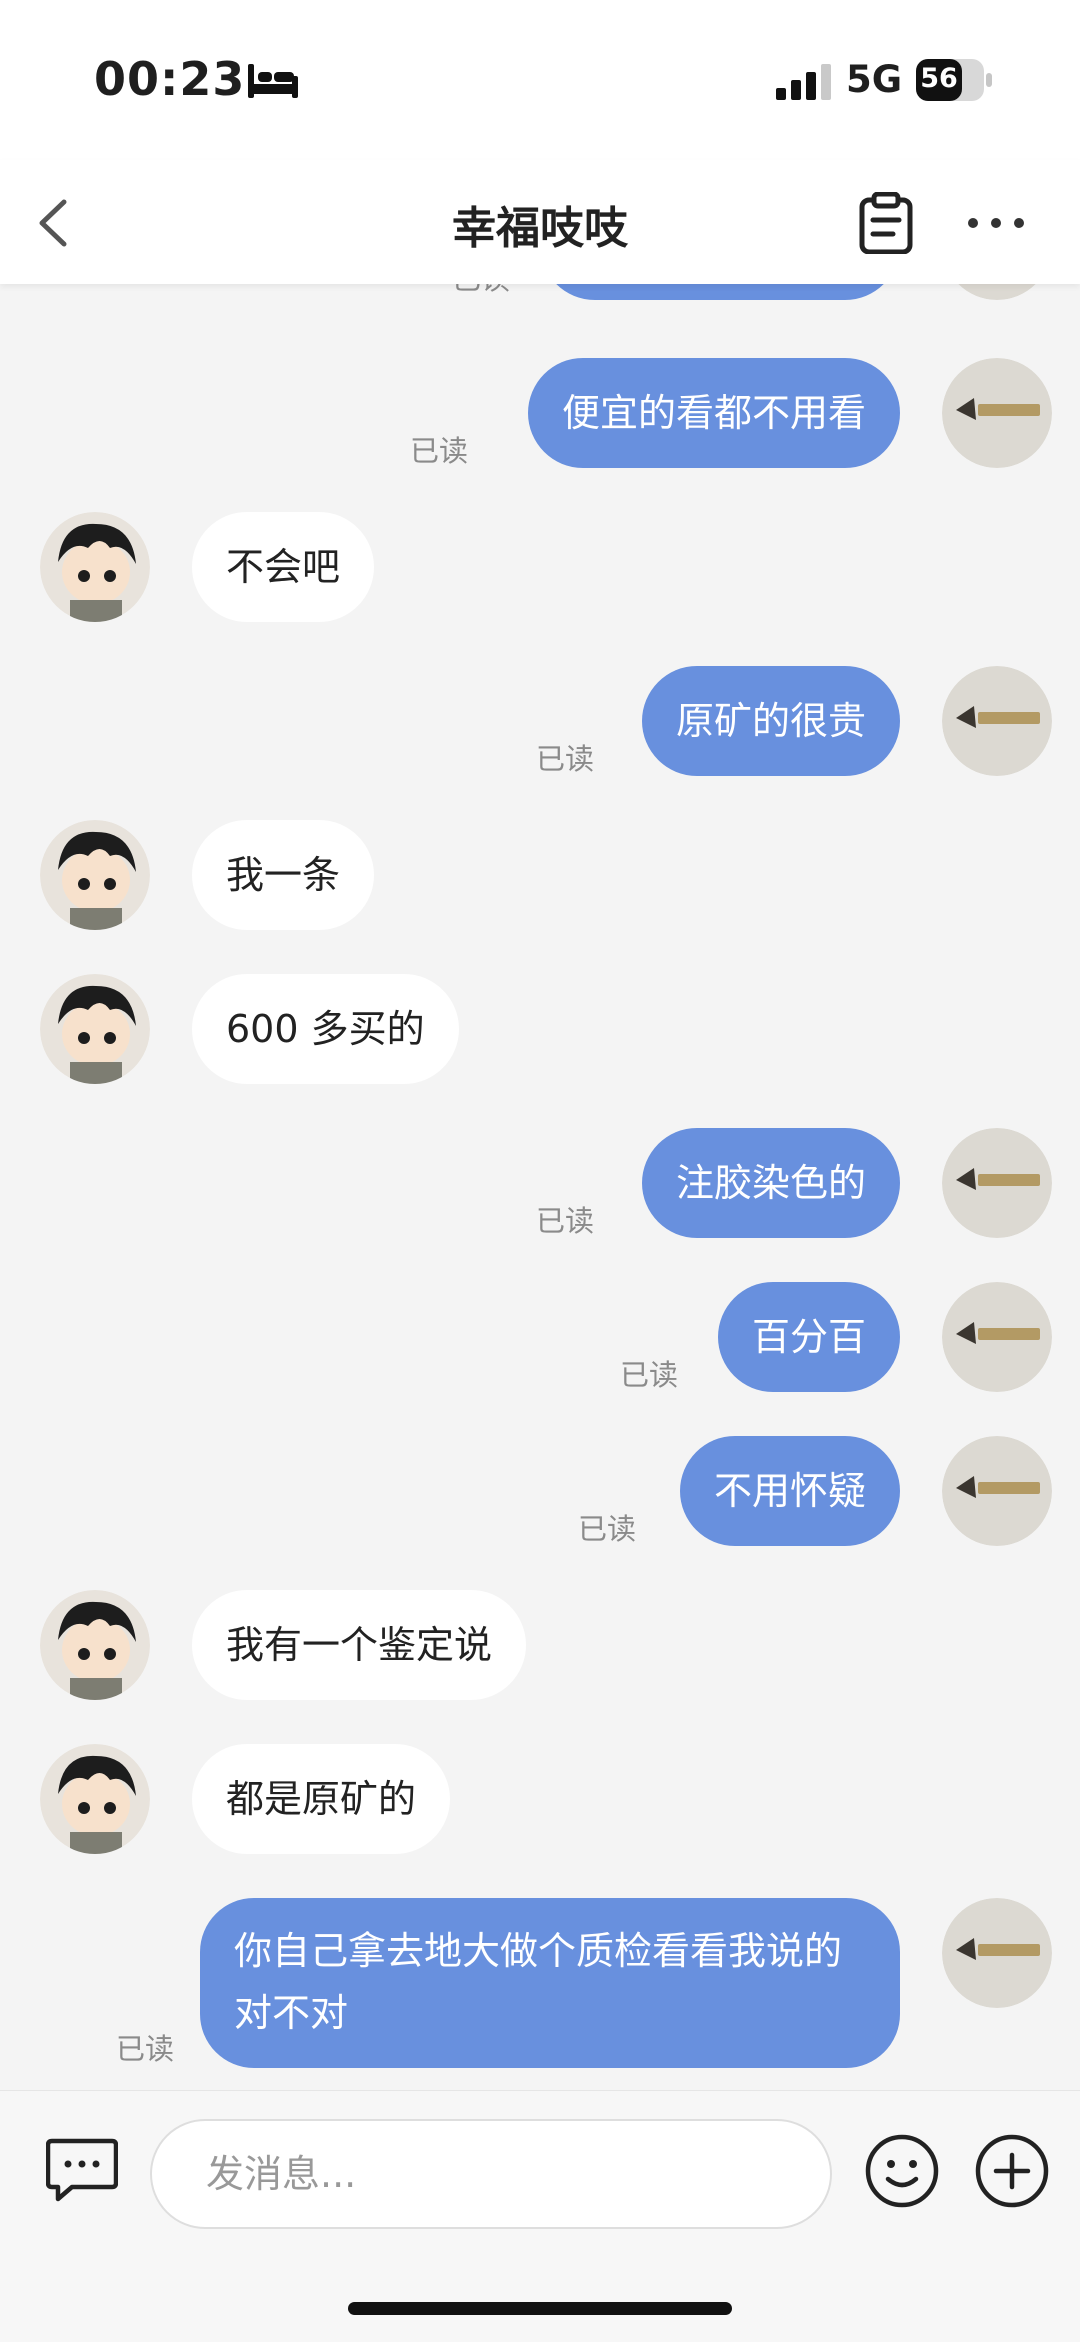 The height and width of the screenshot is (2342, 1080). What do you see at coordinates (540, 721) in the screenshot?
I see `message-row: 已读 原矿的很贵` at bounding box center [540, 721].